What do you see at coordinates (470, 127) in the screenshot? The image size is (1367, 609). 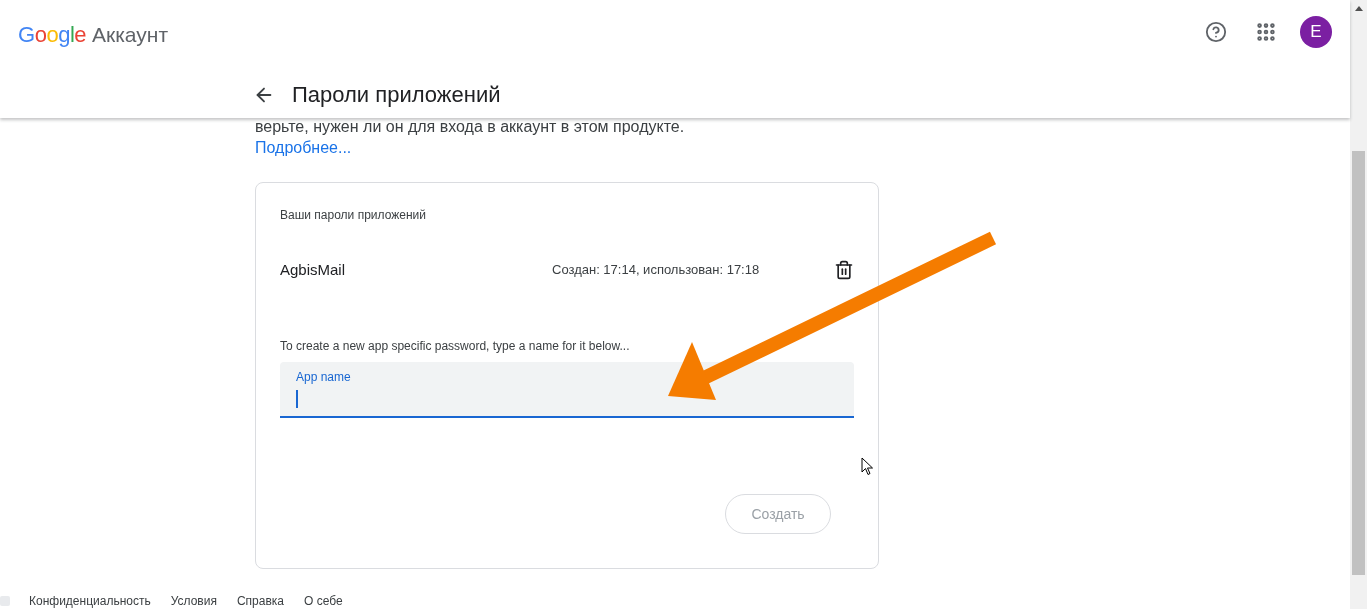 I see `intro-paragraph: верьте, нужен ли он для входа в аккаунт в этом продукте.` at bounding box center [470, 127].